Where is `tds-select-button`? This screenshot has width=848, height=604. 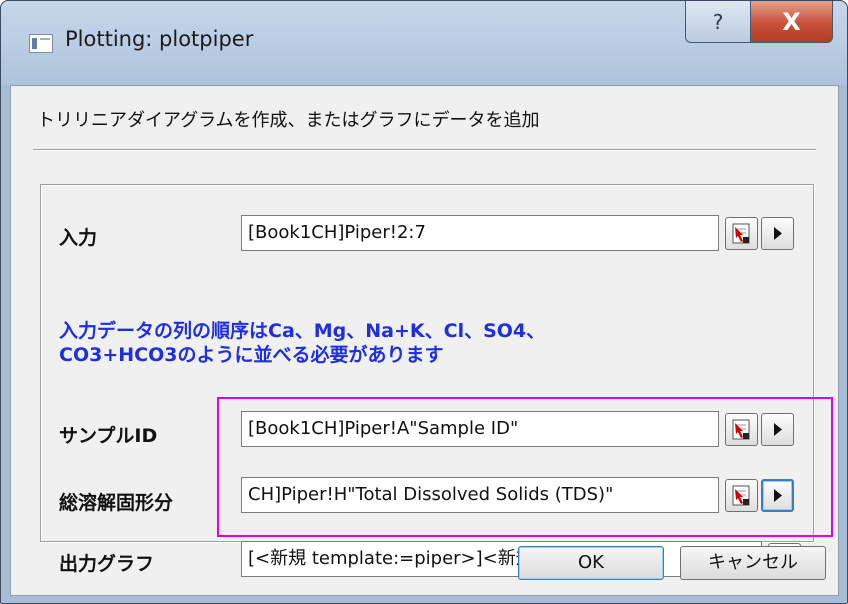 tds-select-button is located at coordinates (741, 495).